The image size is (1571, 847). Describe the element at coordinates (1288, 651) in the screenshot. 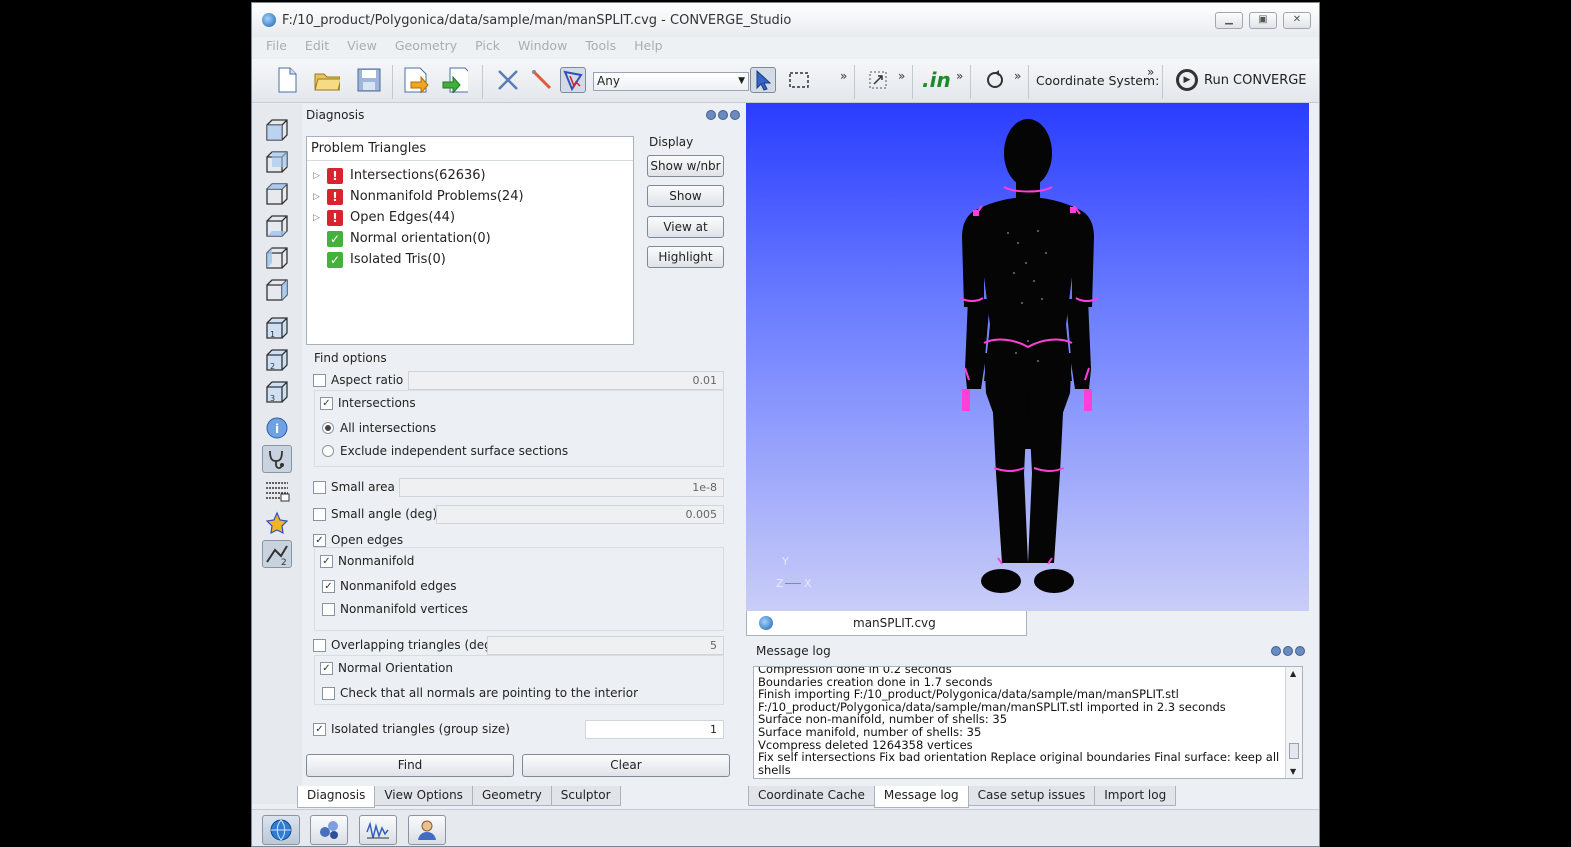

I see `log-float-icon` at that location.